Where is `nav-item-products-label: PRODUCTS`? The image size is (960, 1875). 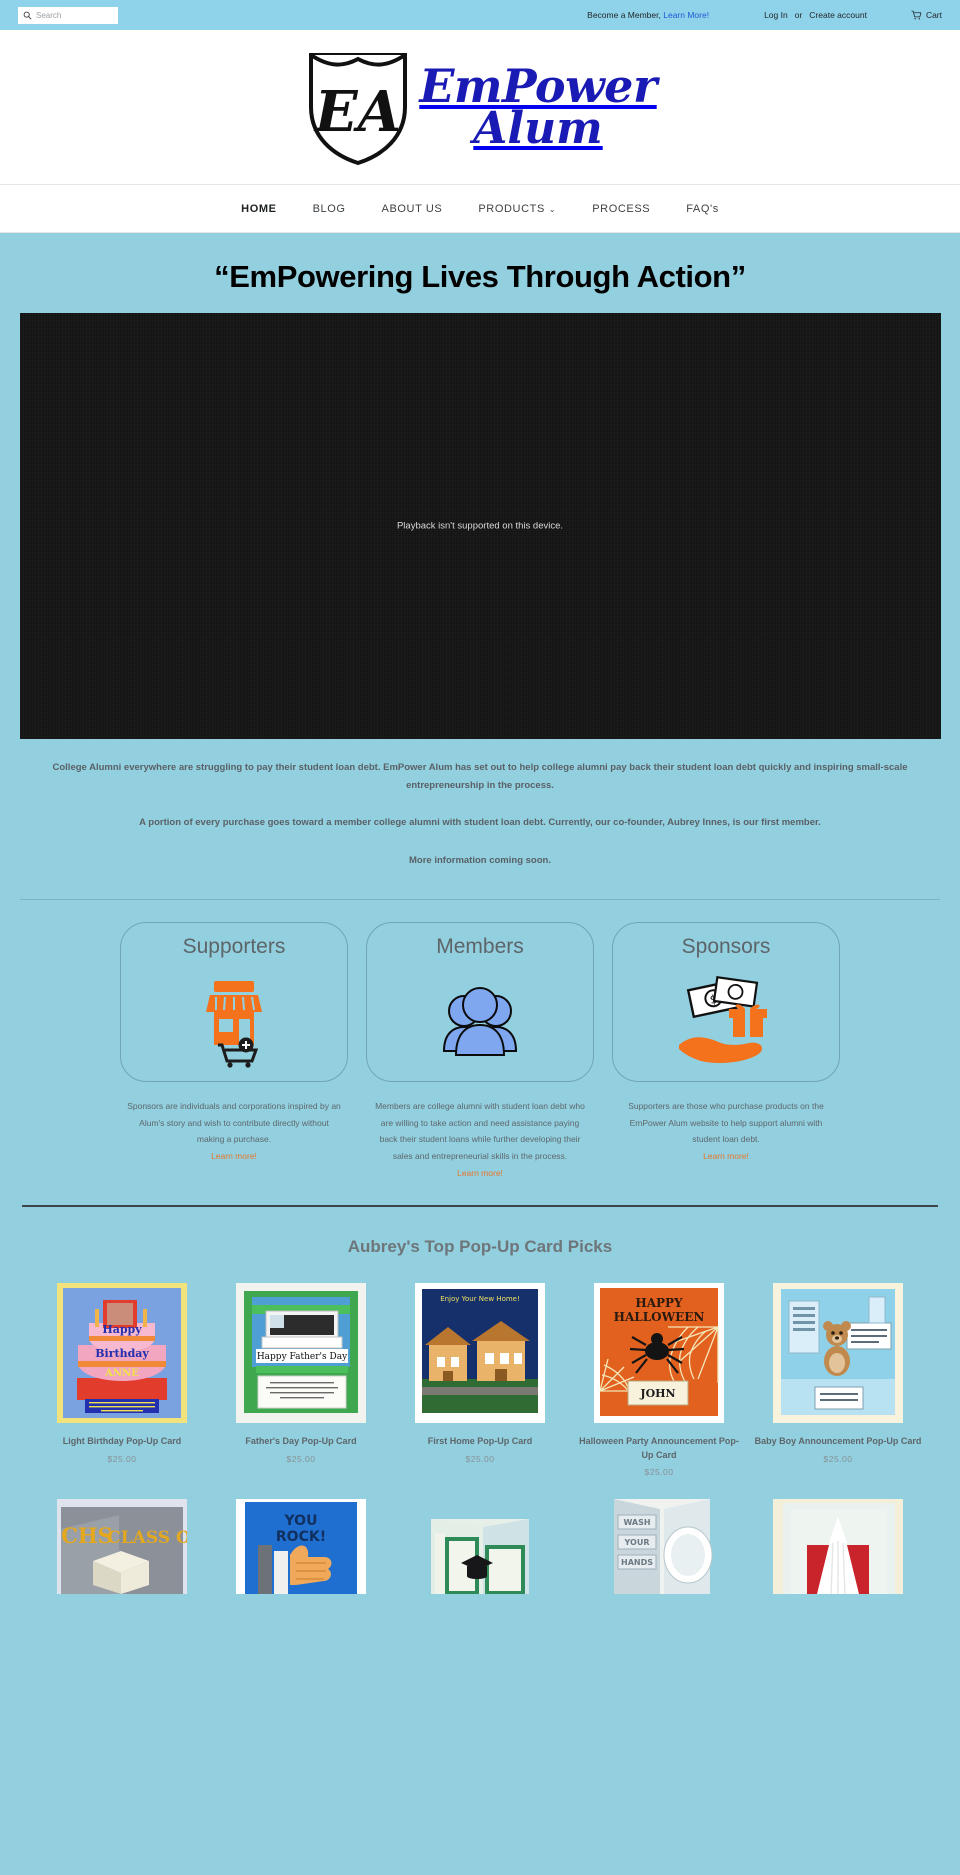 nav-item-products-label: PRODUCTS is located at coordinates (511, 208).